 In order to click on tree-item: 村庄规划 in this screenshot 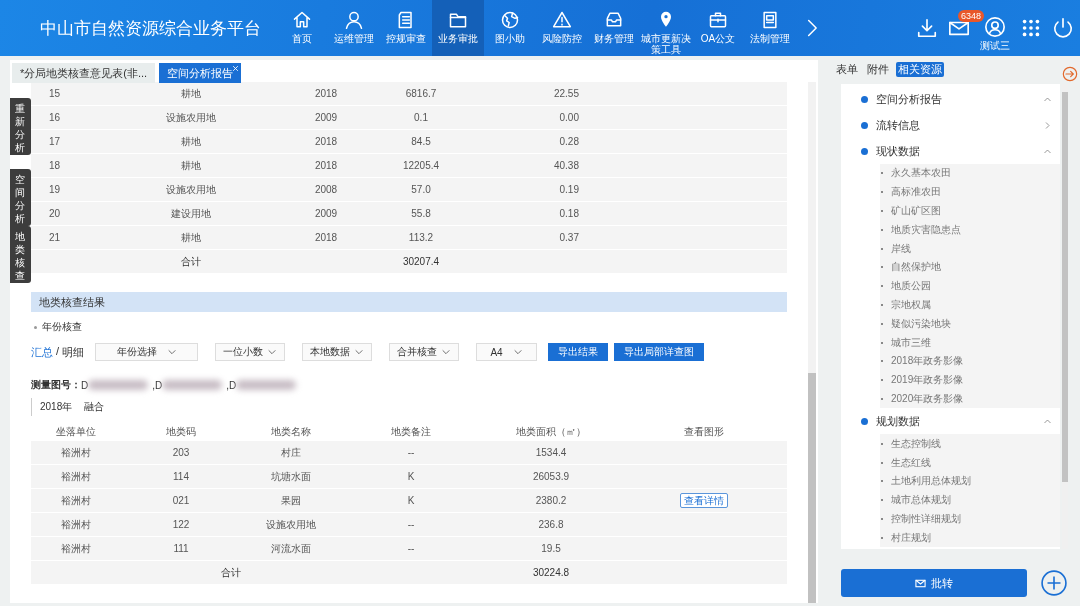, I will do `click(911, 537)`.